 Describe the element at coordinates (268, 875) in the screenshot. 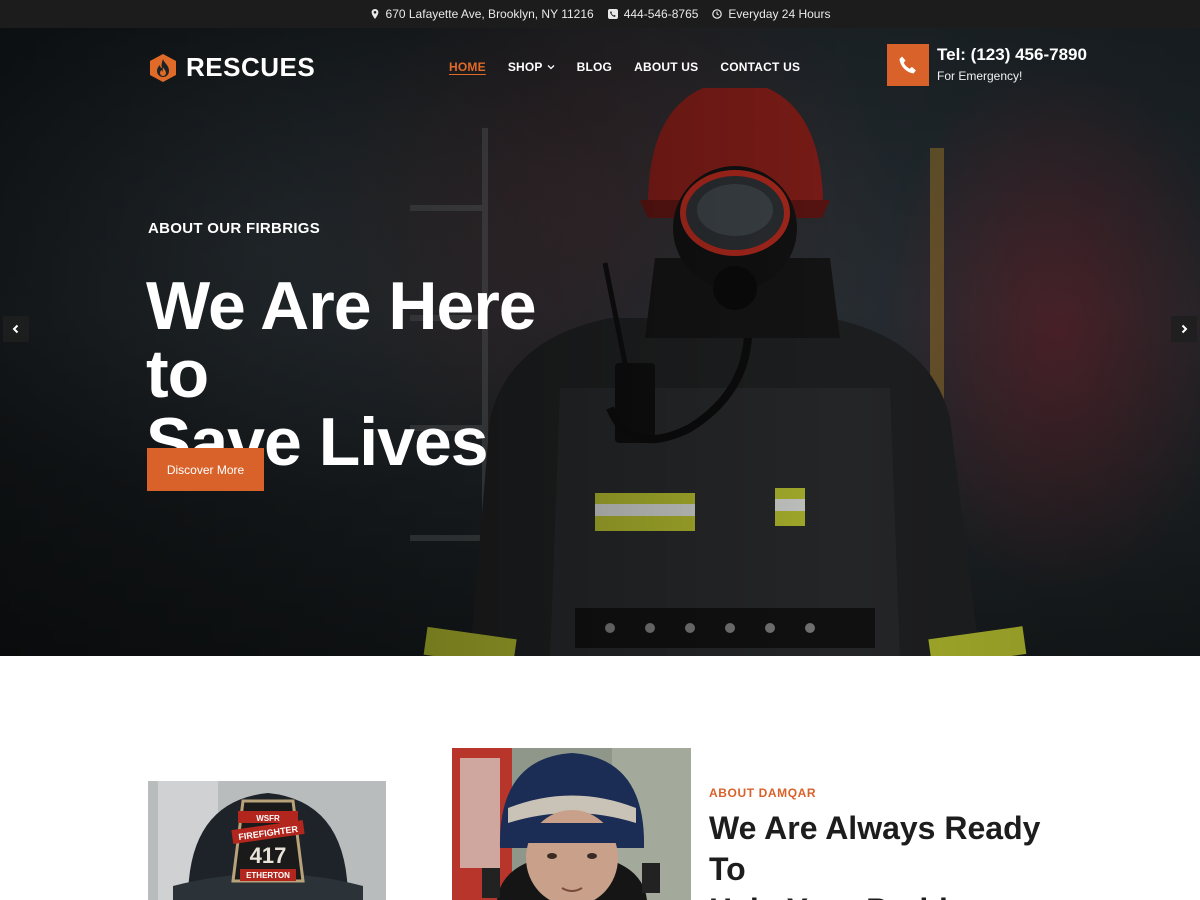

I see `helmet-badge-bottom: ETHERTON` at that location.